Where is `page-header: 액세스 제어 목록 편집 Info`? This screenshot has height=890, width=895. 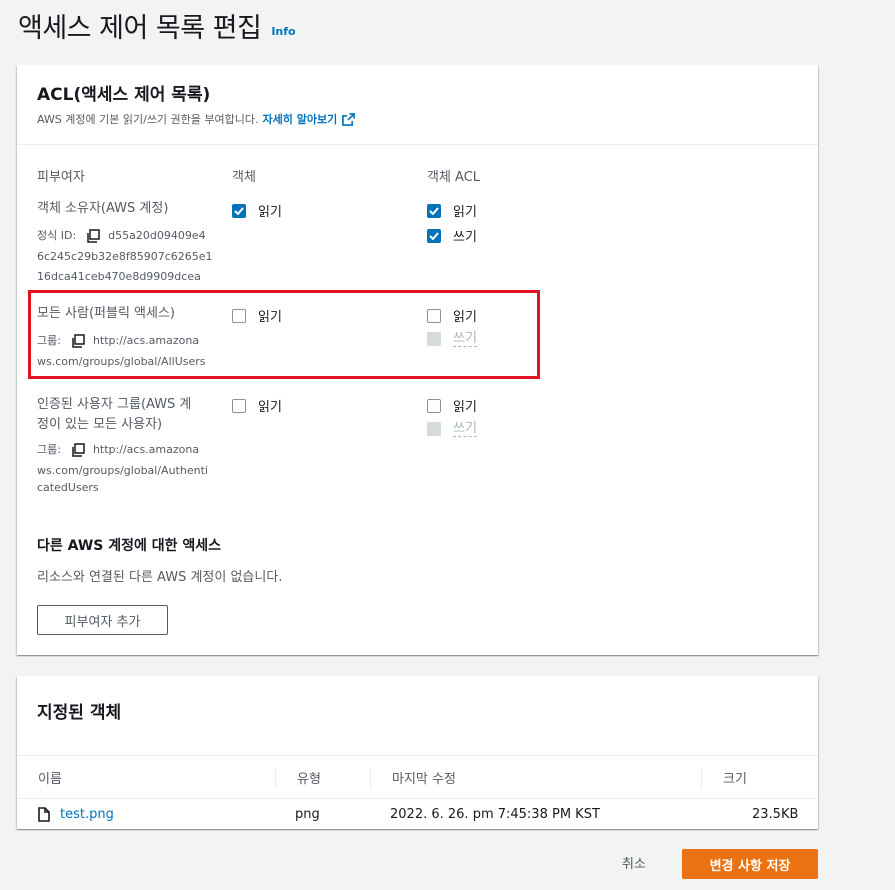
page-header: 액세스 제어 목록 편집 Info is located at coordinates (157, 25).